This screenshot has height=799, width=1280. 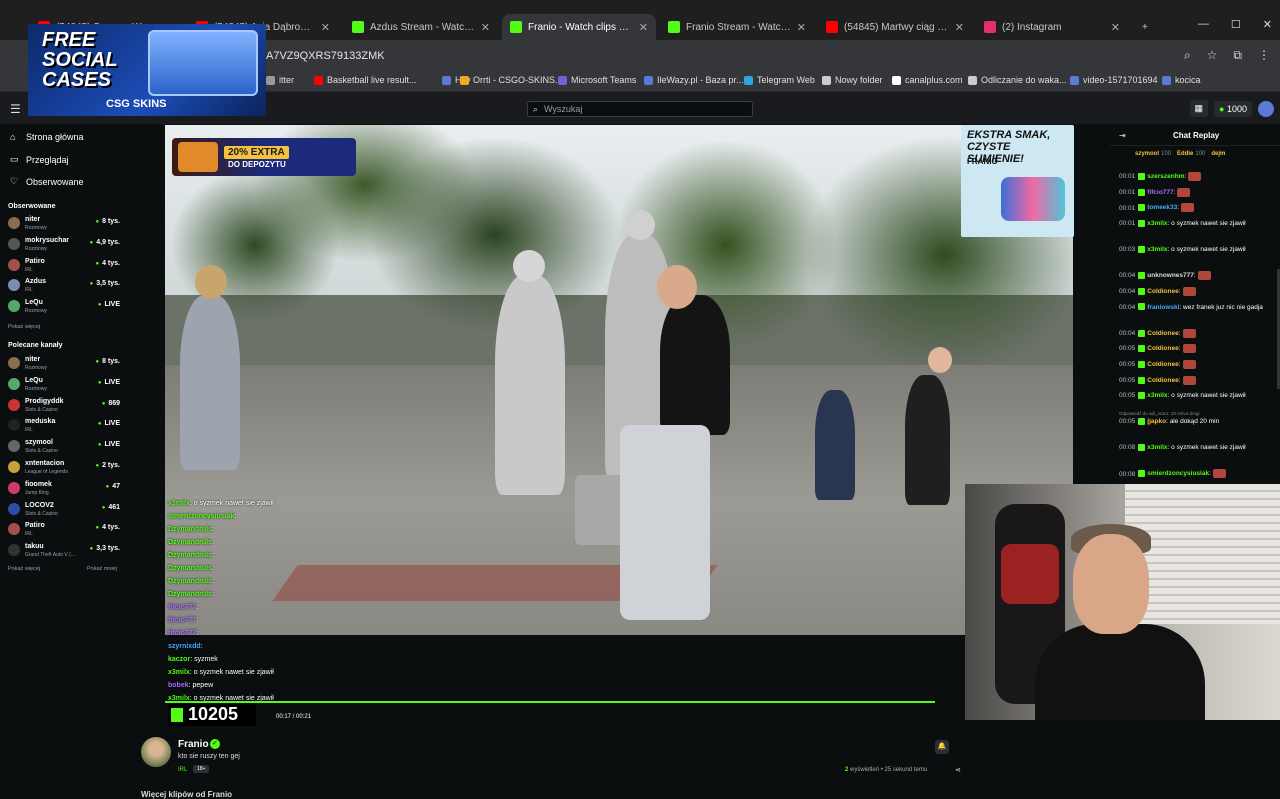 What do you see at coordinates (65, 406) in the screenshot?
I see `channel-item: ProdigyddkSlots & Casino 869` at bounding box center [65, 406].